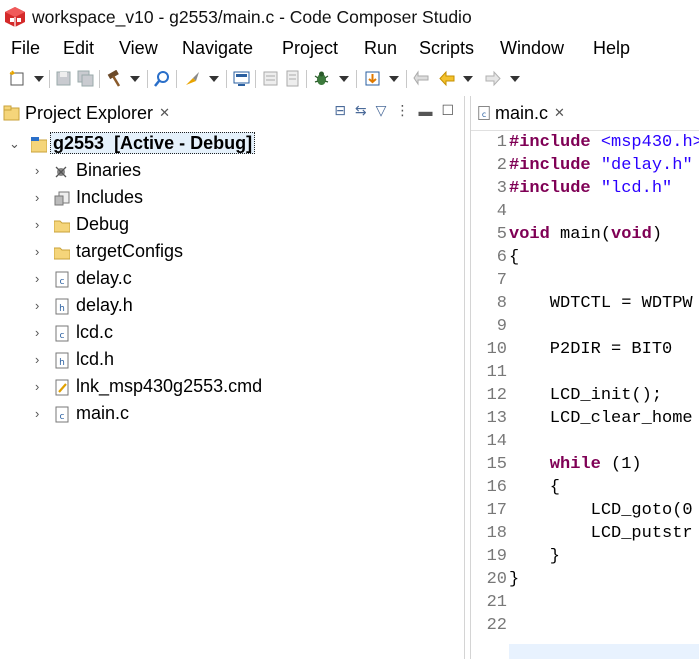 The width and height of the screenshot is (699, 659). What do you see at coordinates (484, 113) in the screenshot?
I see `c-file-icon: c` at bounding box center [484, 113].